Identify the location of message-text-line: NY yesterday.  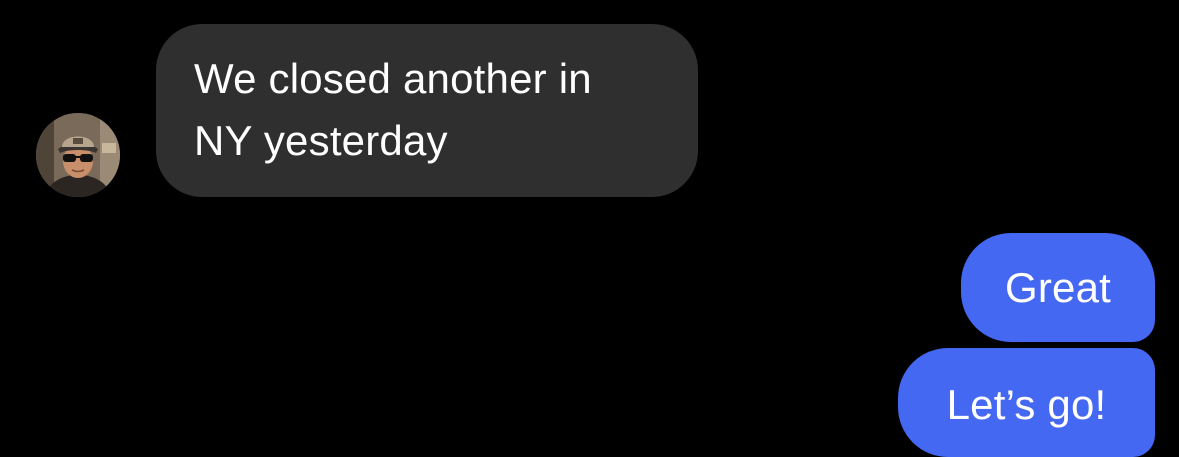
(321, 140).